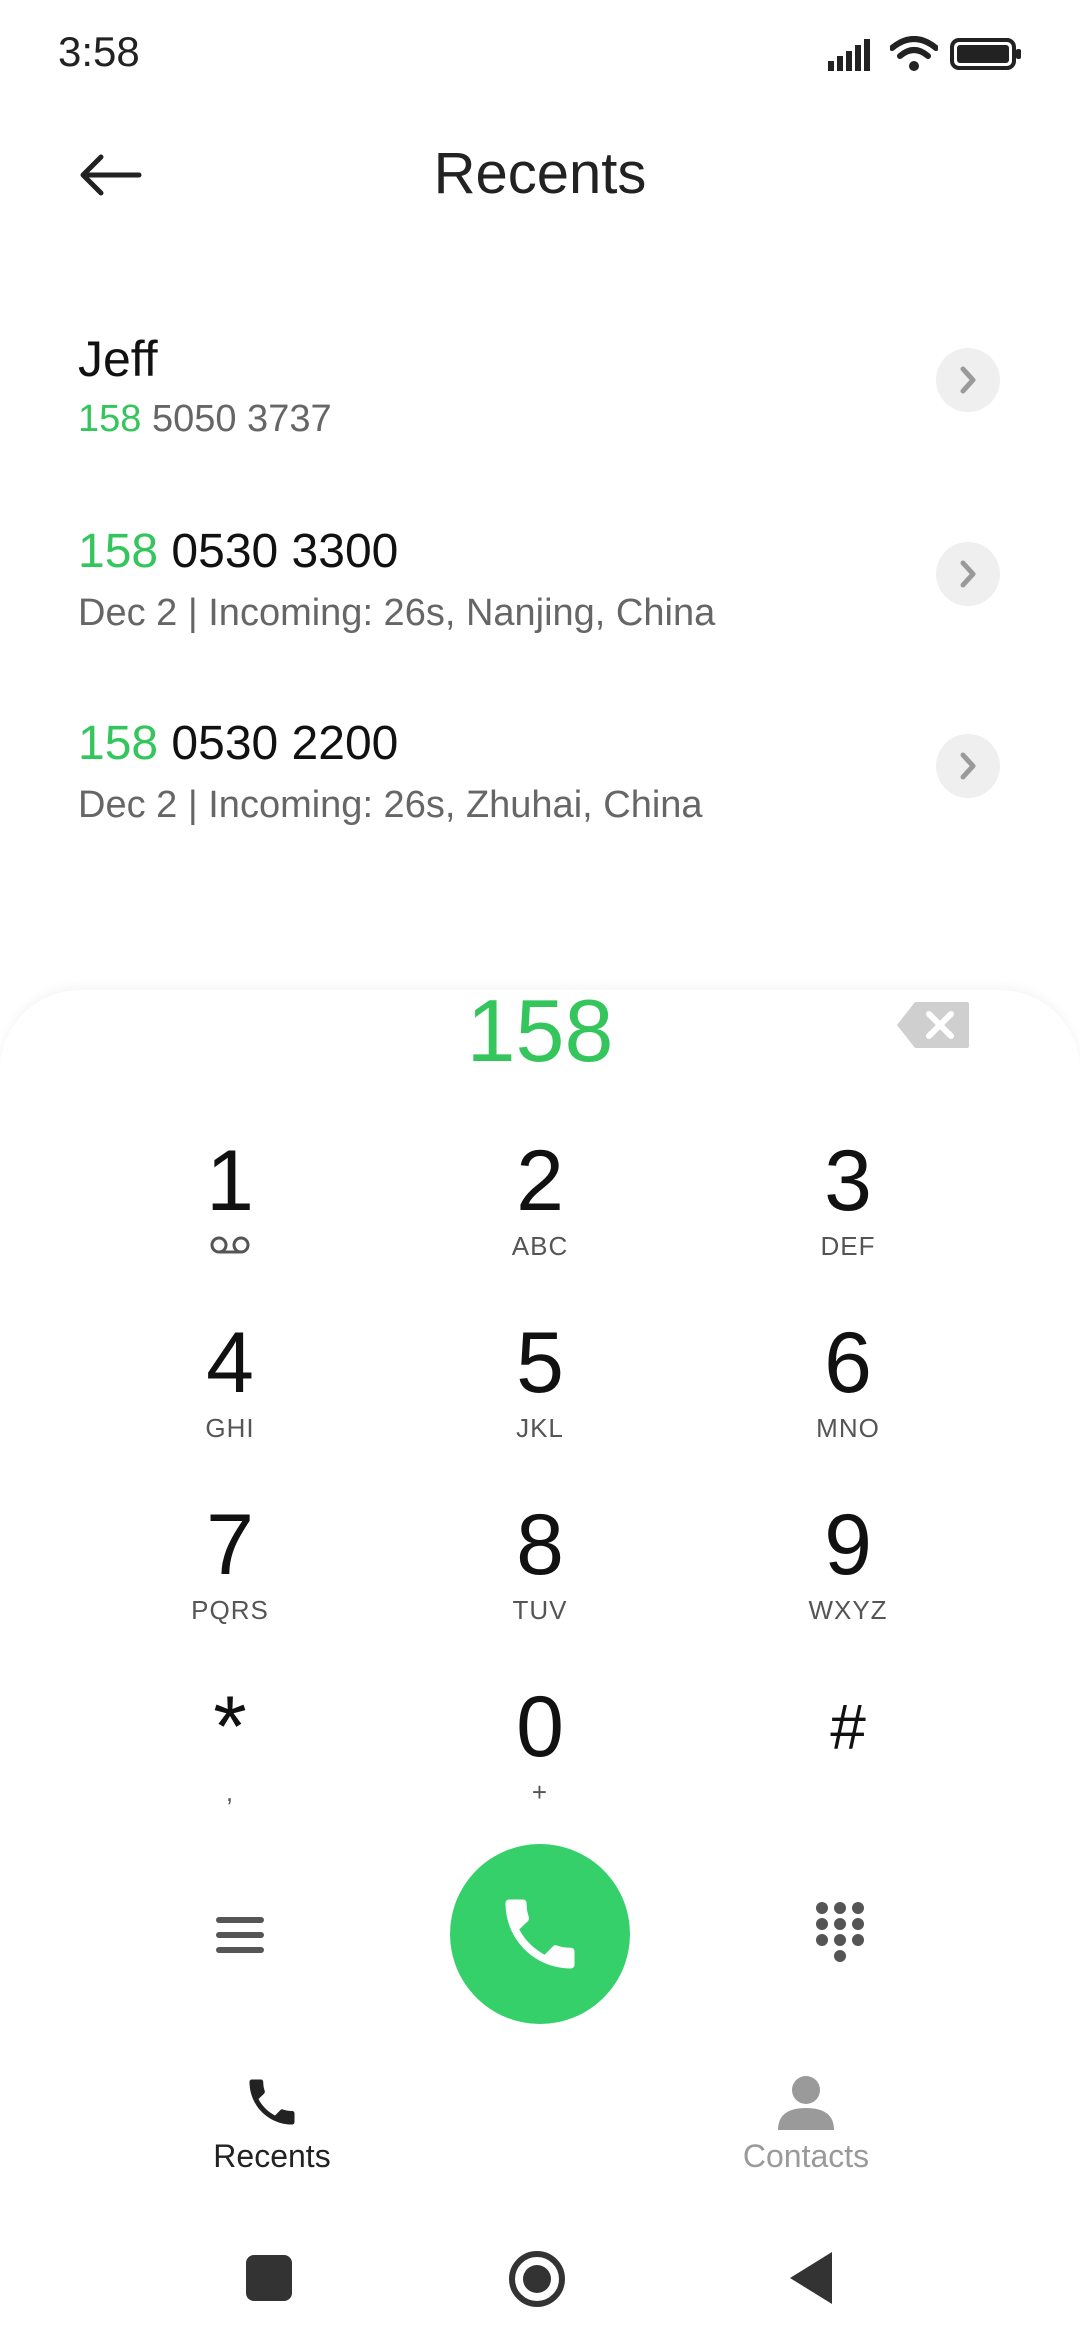 The height and width of the screenshot is (2340, 1080). I want to click on contact-number: 158 5050 3737, so click(205, 419).